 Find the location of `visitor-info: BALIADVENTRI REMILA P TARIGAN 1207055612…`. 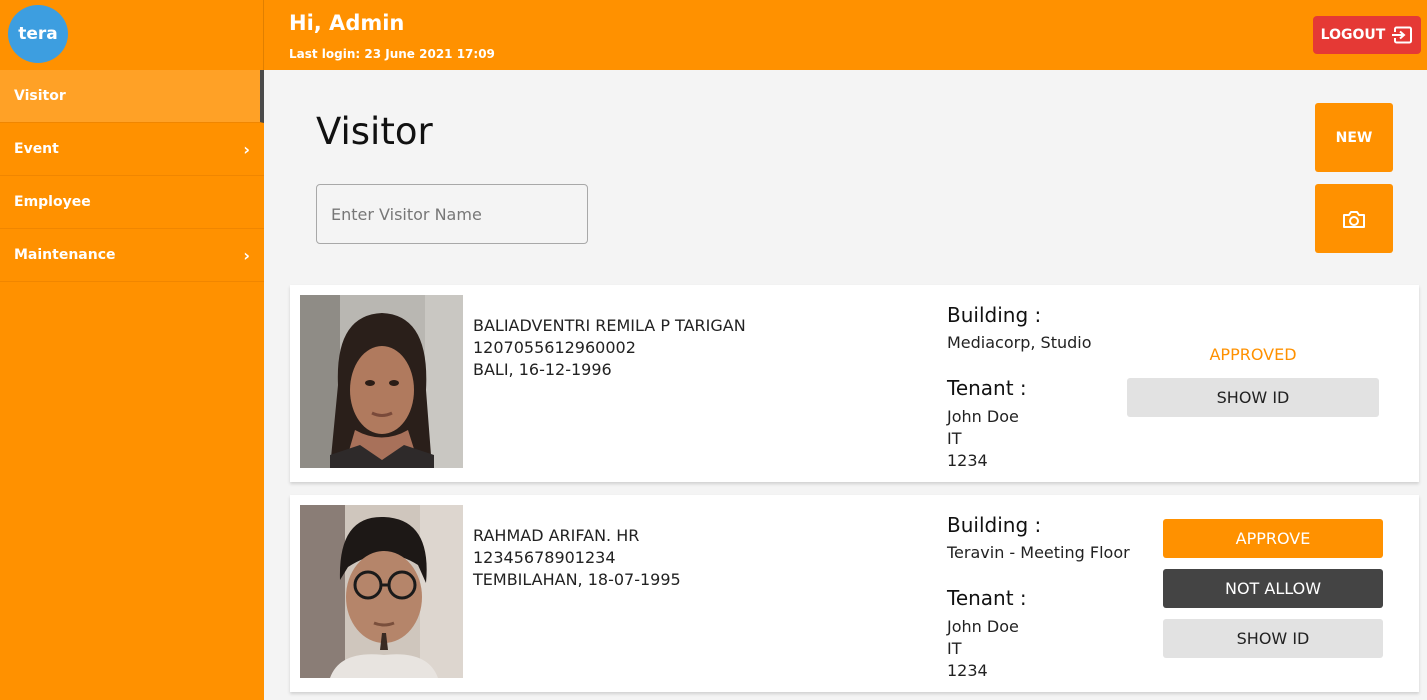

visitor-info: BALIADVENTRI REMILA P TARIGAN 1207055612… is located at coordinates (609, 348).